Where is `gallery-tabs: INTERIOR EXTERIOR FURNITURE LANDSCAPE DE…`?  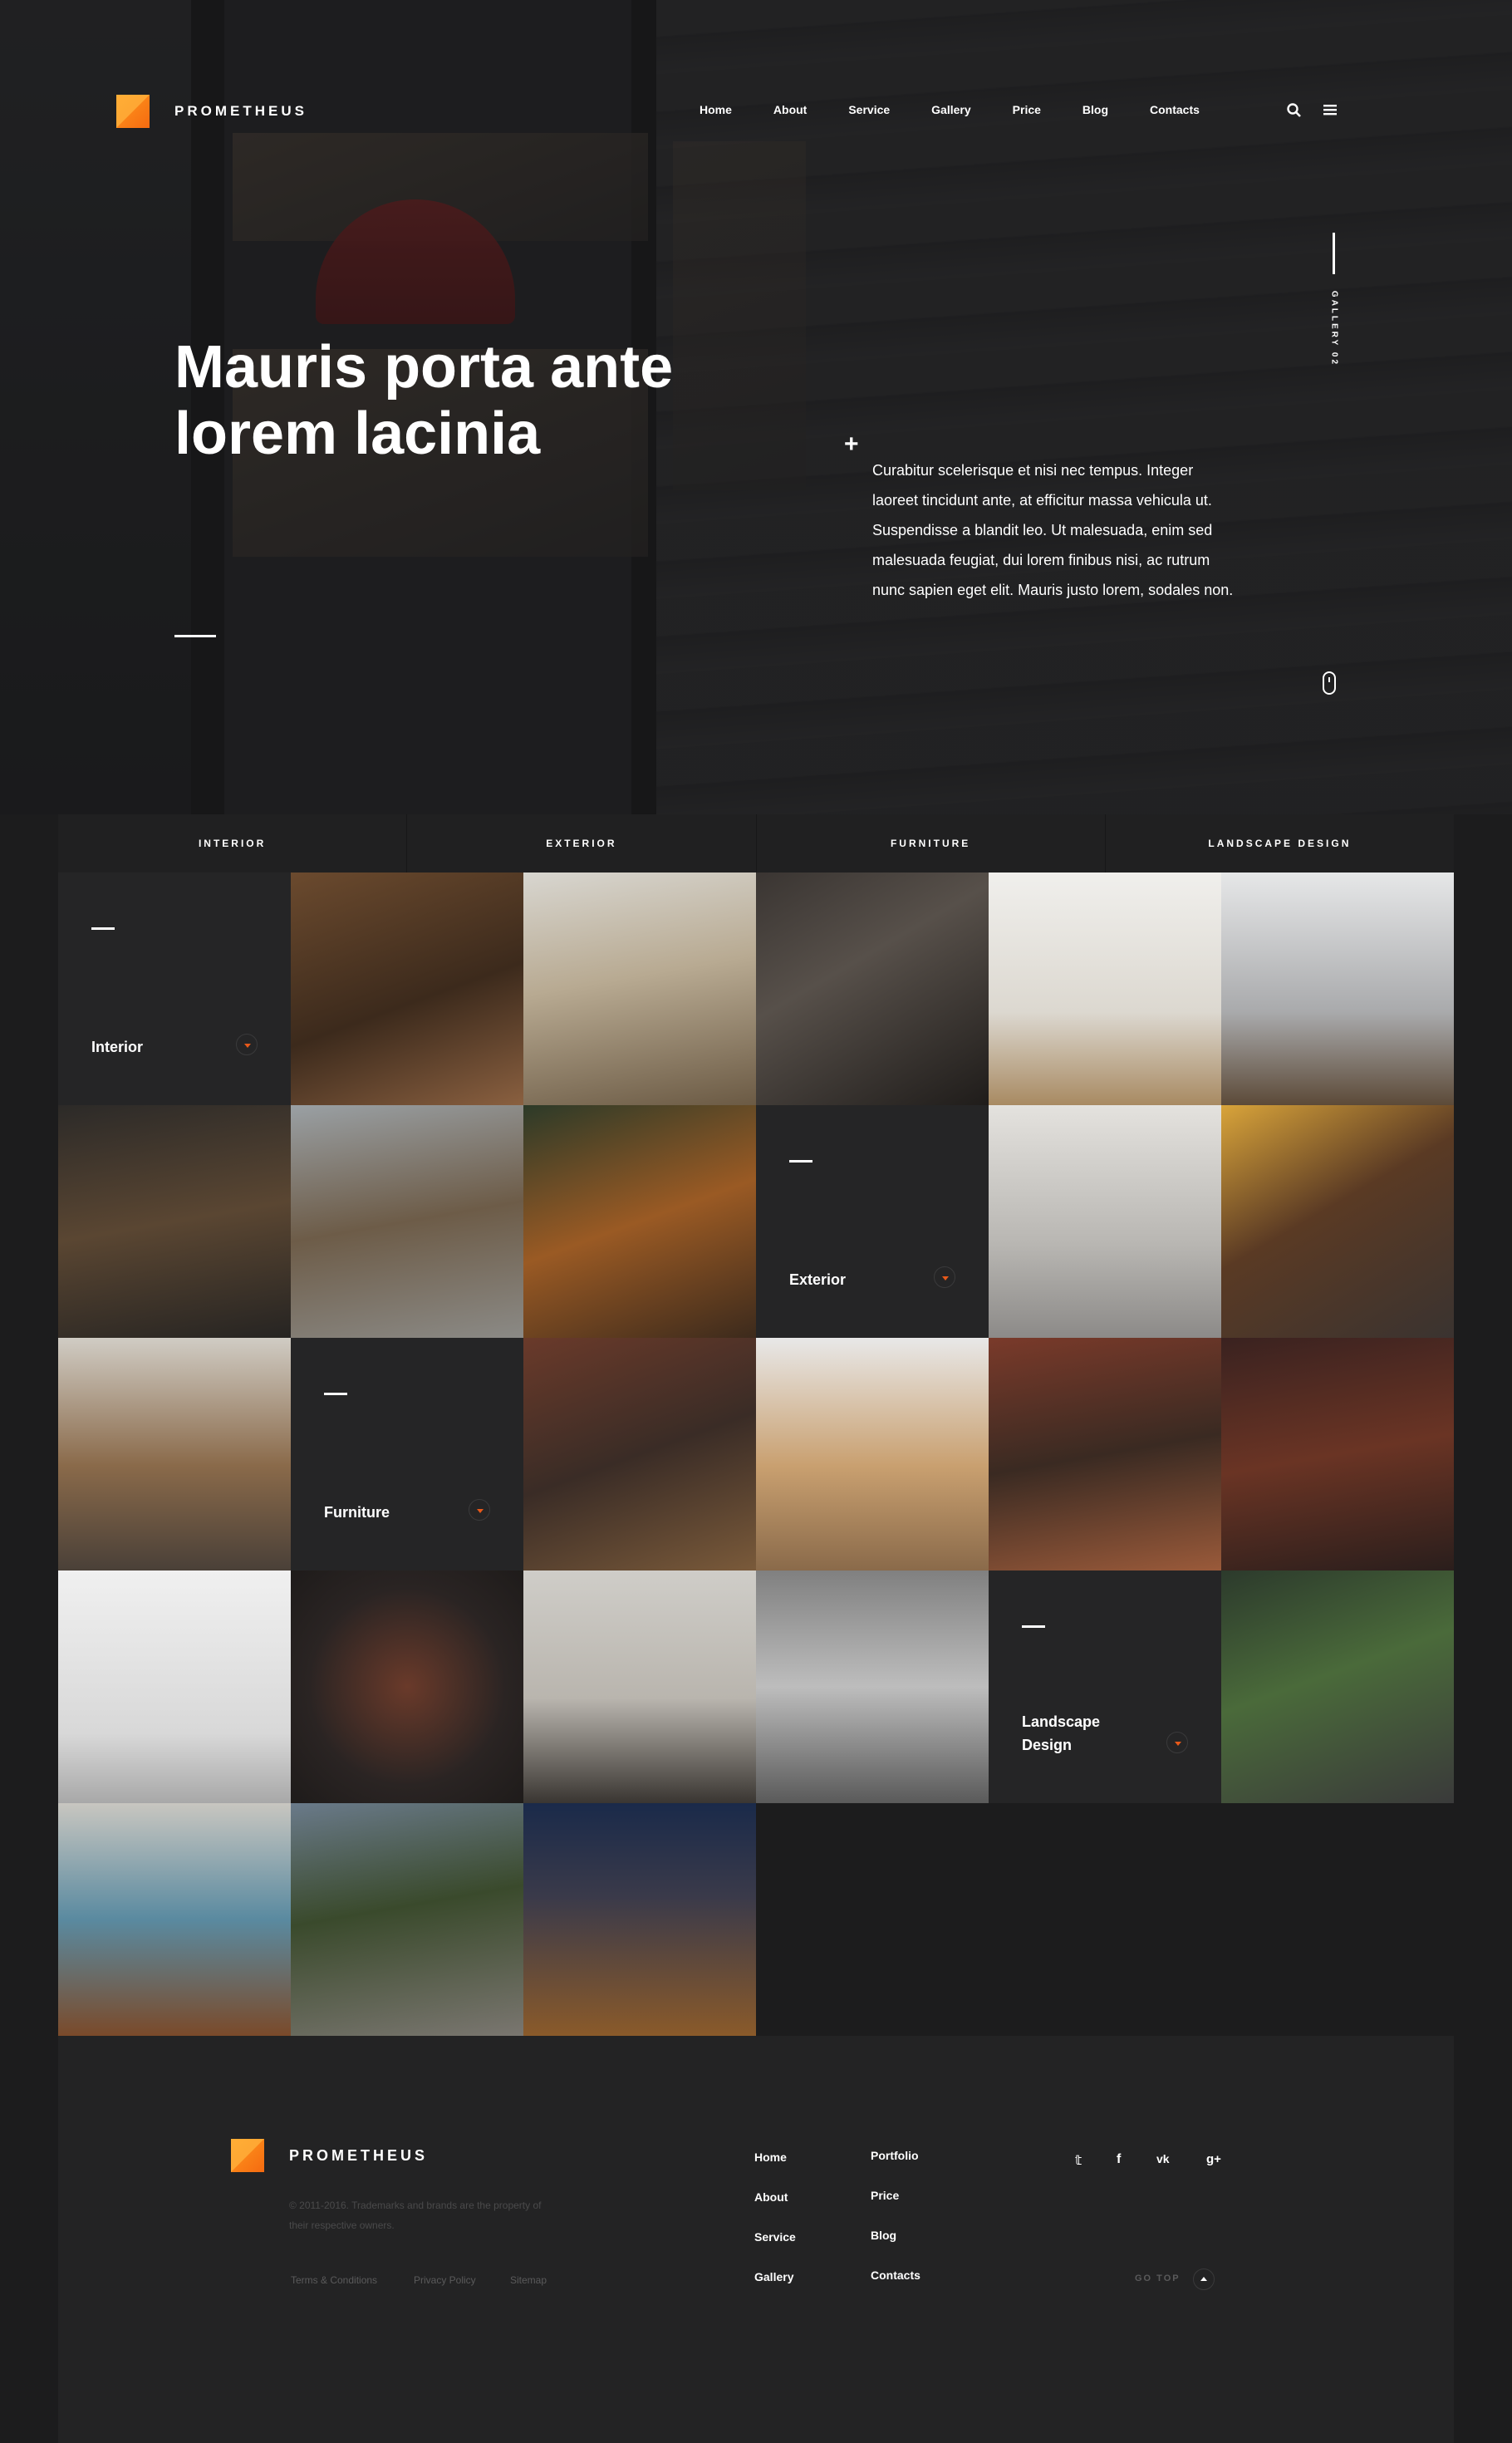 gallery-tabs: INTERIOR EXTERIOR FURNITURE LANDSCAPE DE… is located at coordinates (756, 843).